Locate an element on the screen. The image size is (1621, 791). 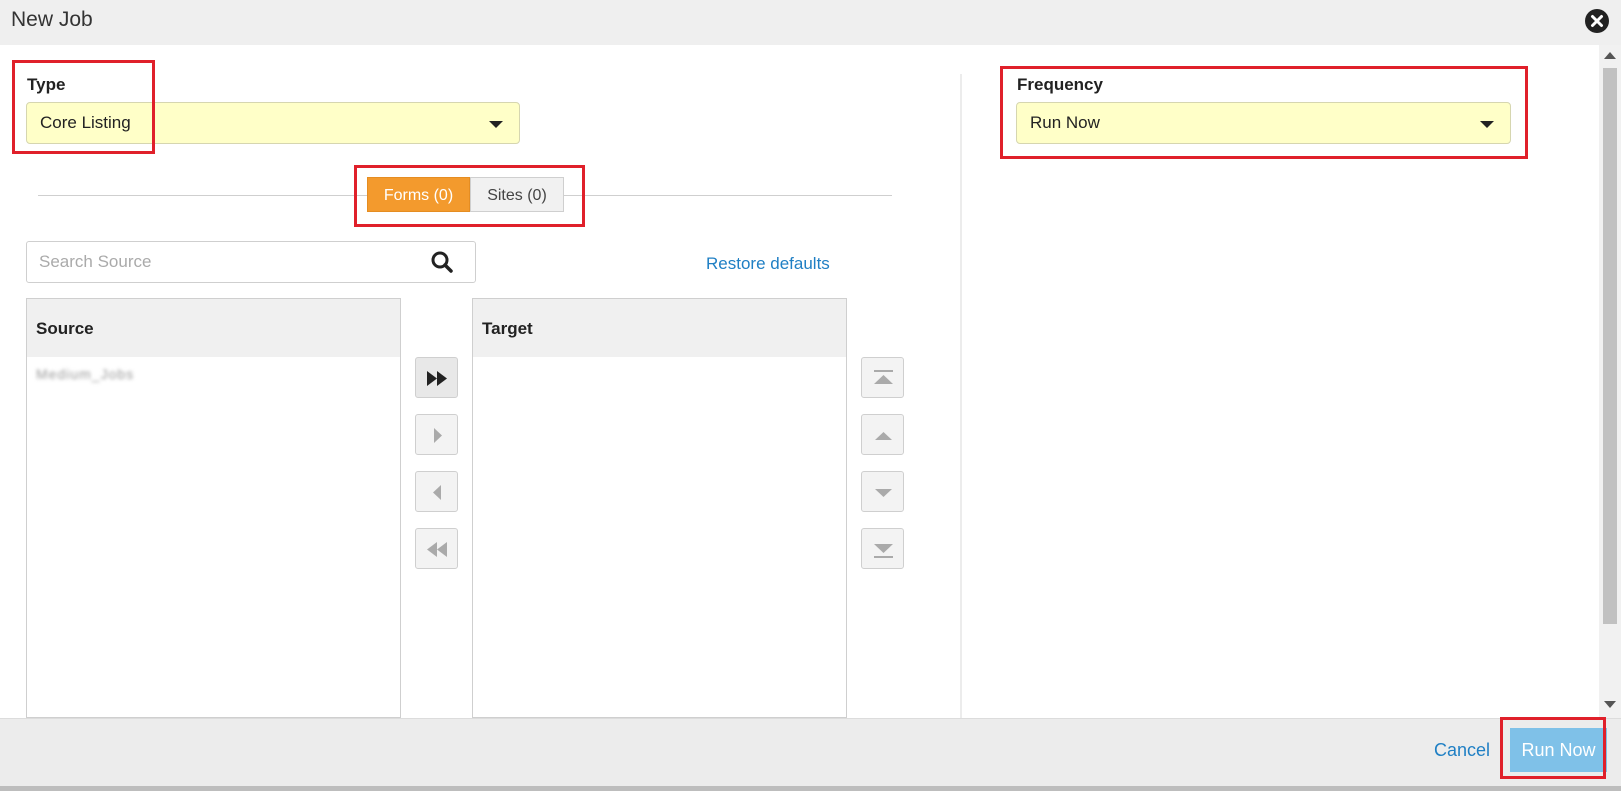
target-header: Target is located at coordinates (659, 328).